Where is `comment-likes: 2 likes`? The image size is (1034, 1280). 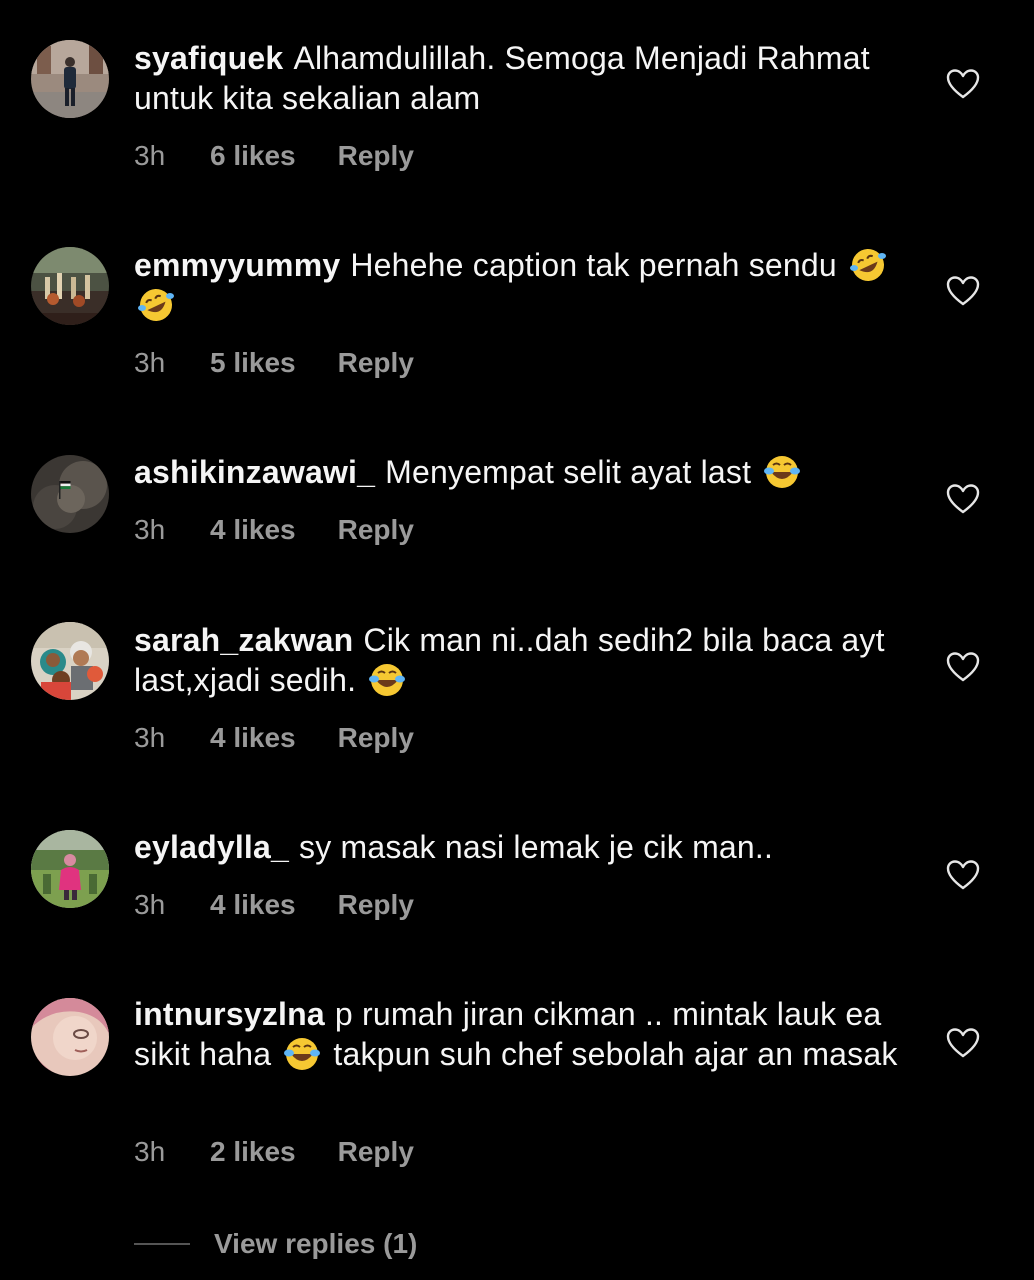 comment-likes: 2 likes is located at coordinates (253, 1152).